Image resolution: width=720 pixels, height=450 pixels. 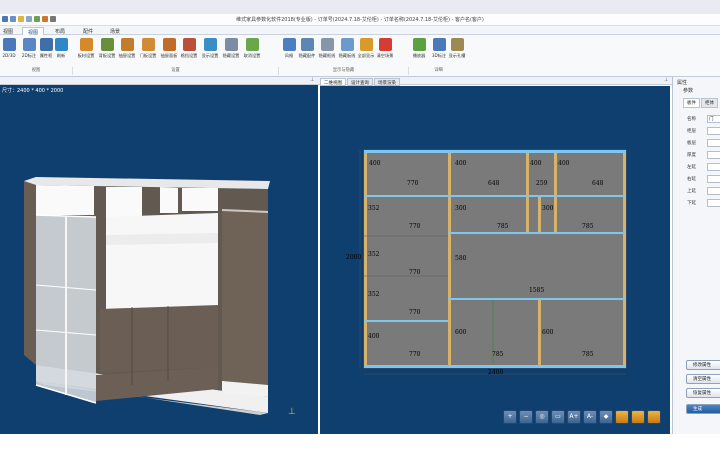 What do you see at coordinates (419, 51) in the screenshot?
I see `ribbon-button-19: 播放器` at bounding box center [419, 51].